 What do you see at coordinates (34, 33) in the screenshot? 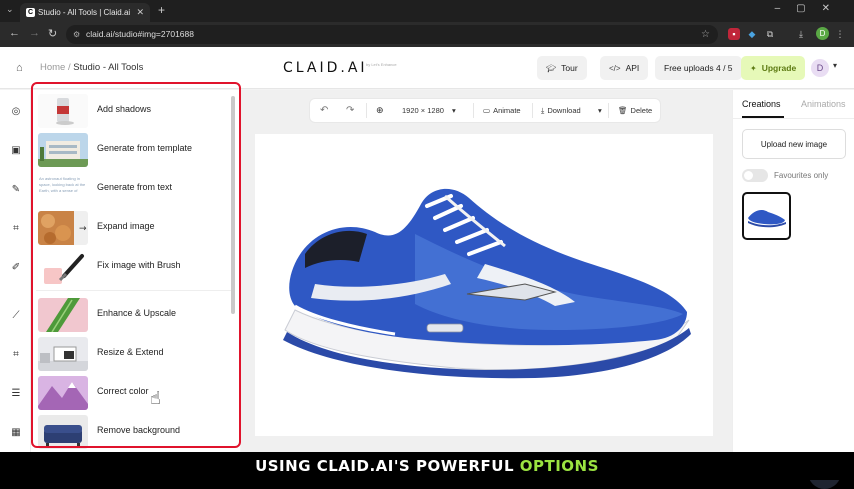
I see `forward-icon: →` at bounding box center [34, 33].